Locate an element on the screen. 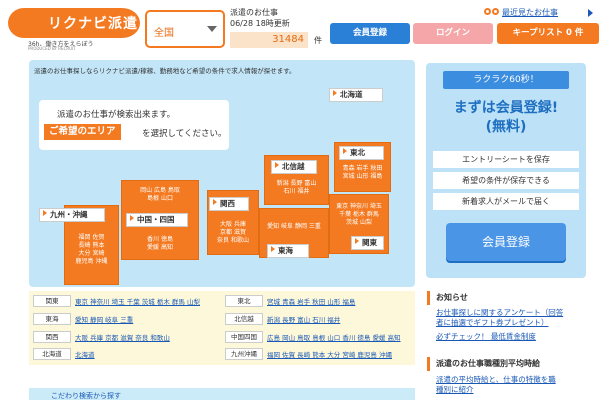  pref-row-head: 北海道 is located at coordinates (52, 354).